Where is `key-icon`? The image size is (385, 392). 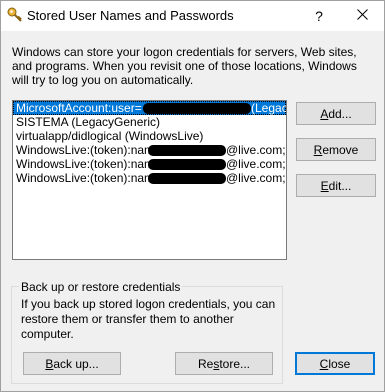
key-icon is located at coordinates (15, 15).